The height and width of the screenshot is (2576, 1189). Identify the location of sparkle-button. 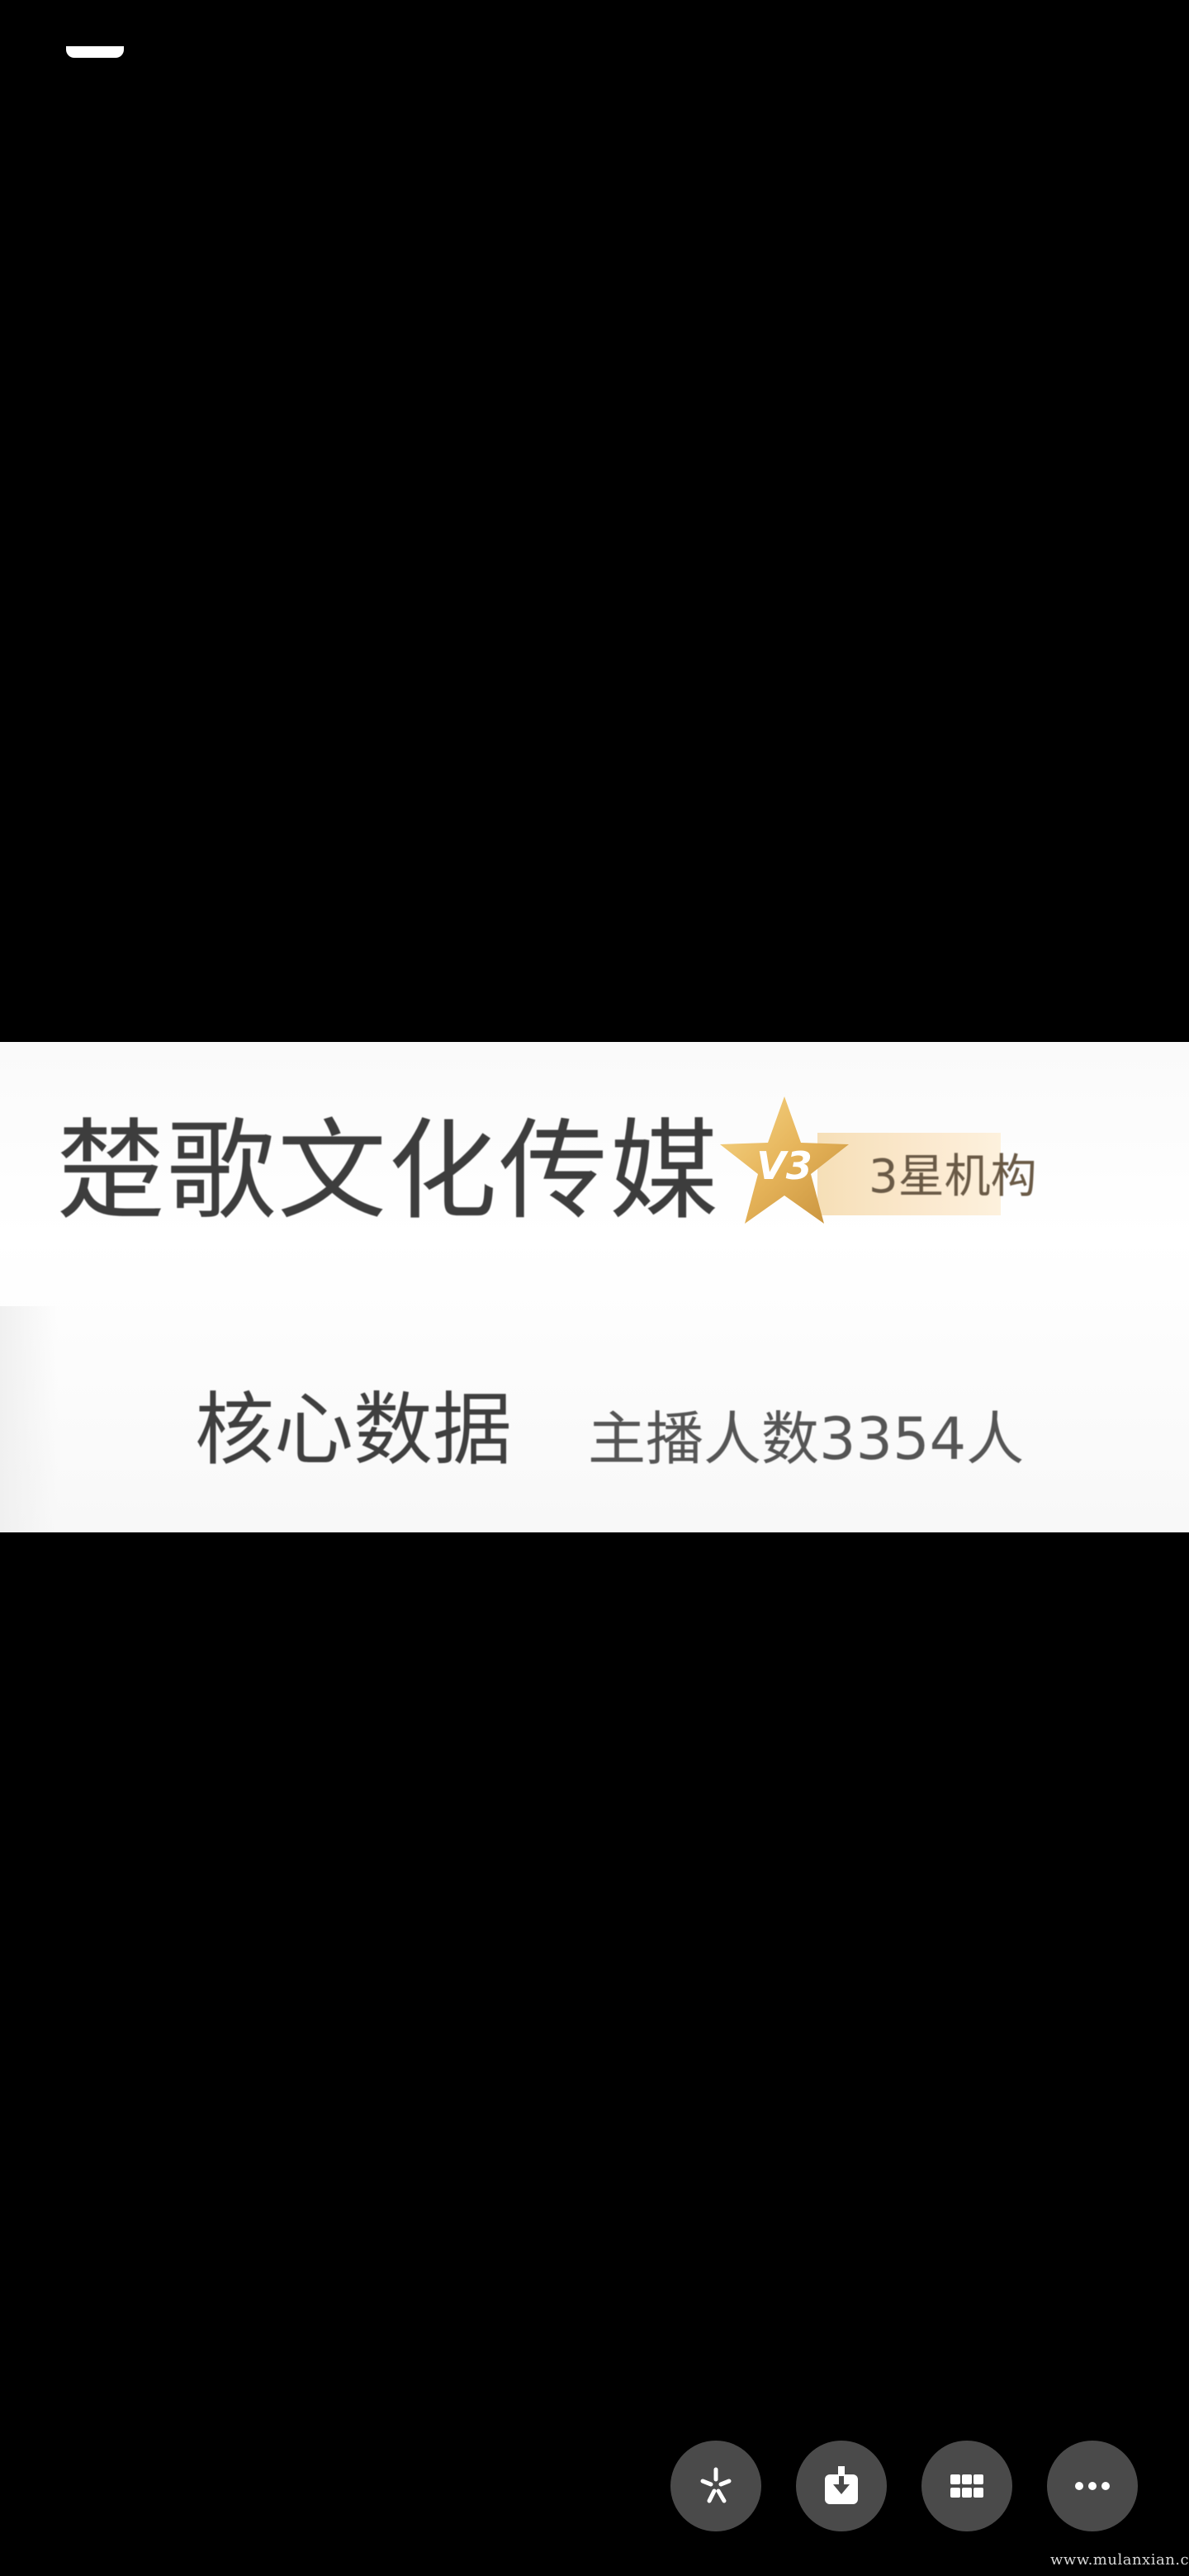
(715, 2486).